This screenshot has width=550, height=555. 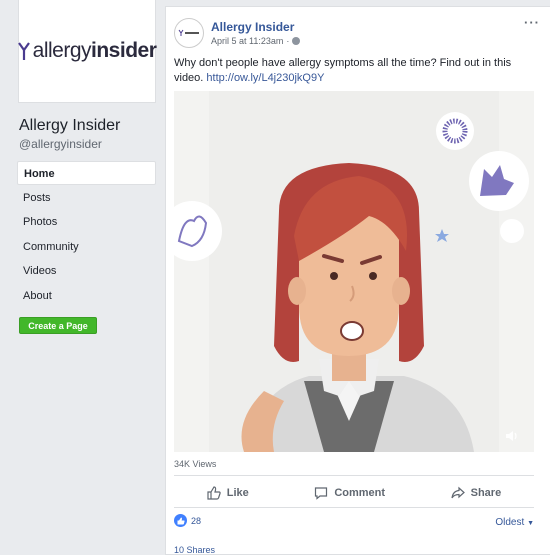 I want to click on globe-icon, so click(x=296, y=41).